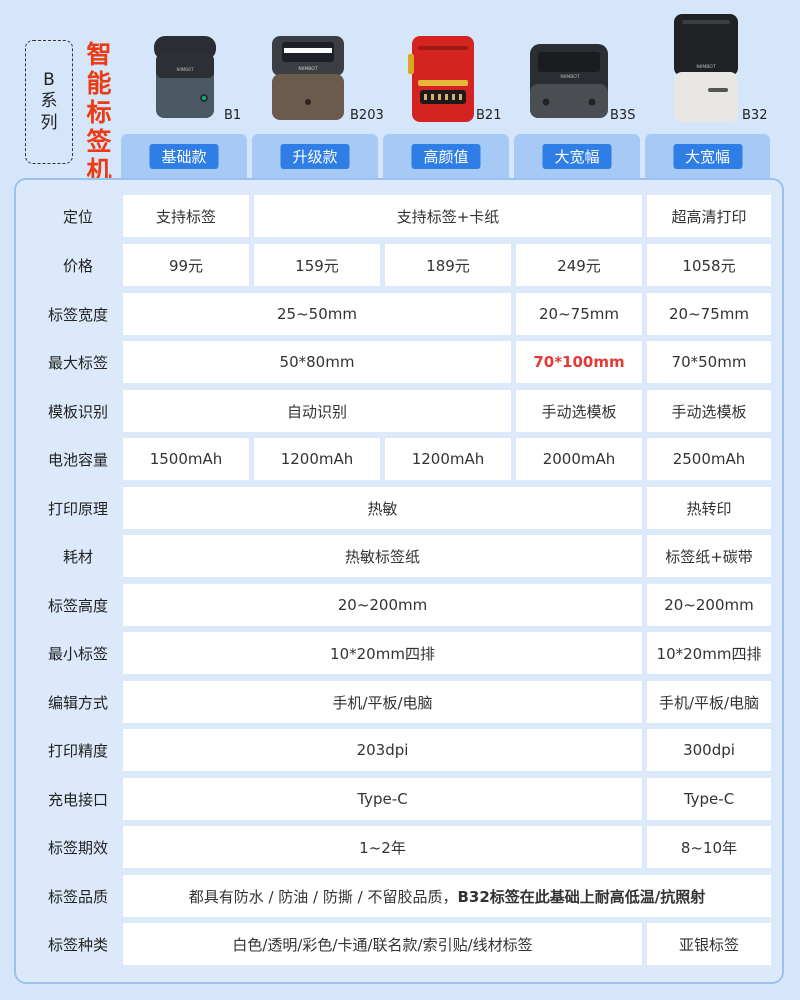  I want to click on printer-b3s-brand: NIIMBOT, so click(569, 77).